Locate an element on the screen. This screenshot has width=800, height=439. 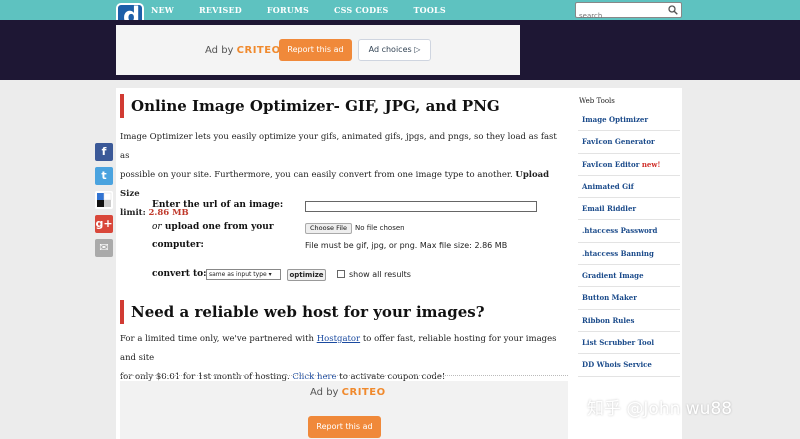
twitter-icon: t is located at coordinates (104, 176).